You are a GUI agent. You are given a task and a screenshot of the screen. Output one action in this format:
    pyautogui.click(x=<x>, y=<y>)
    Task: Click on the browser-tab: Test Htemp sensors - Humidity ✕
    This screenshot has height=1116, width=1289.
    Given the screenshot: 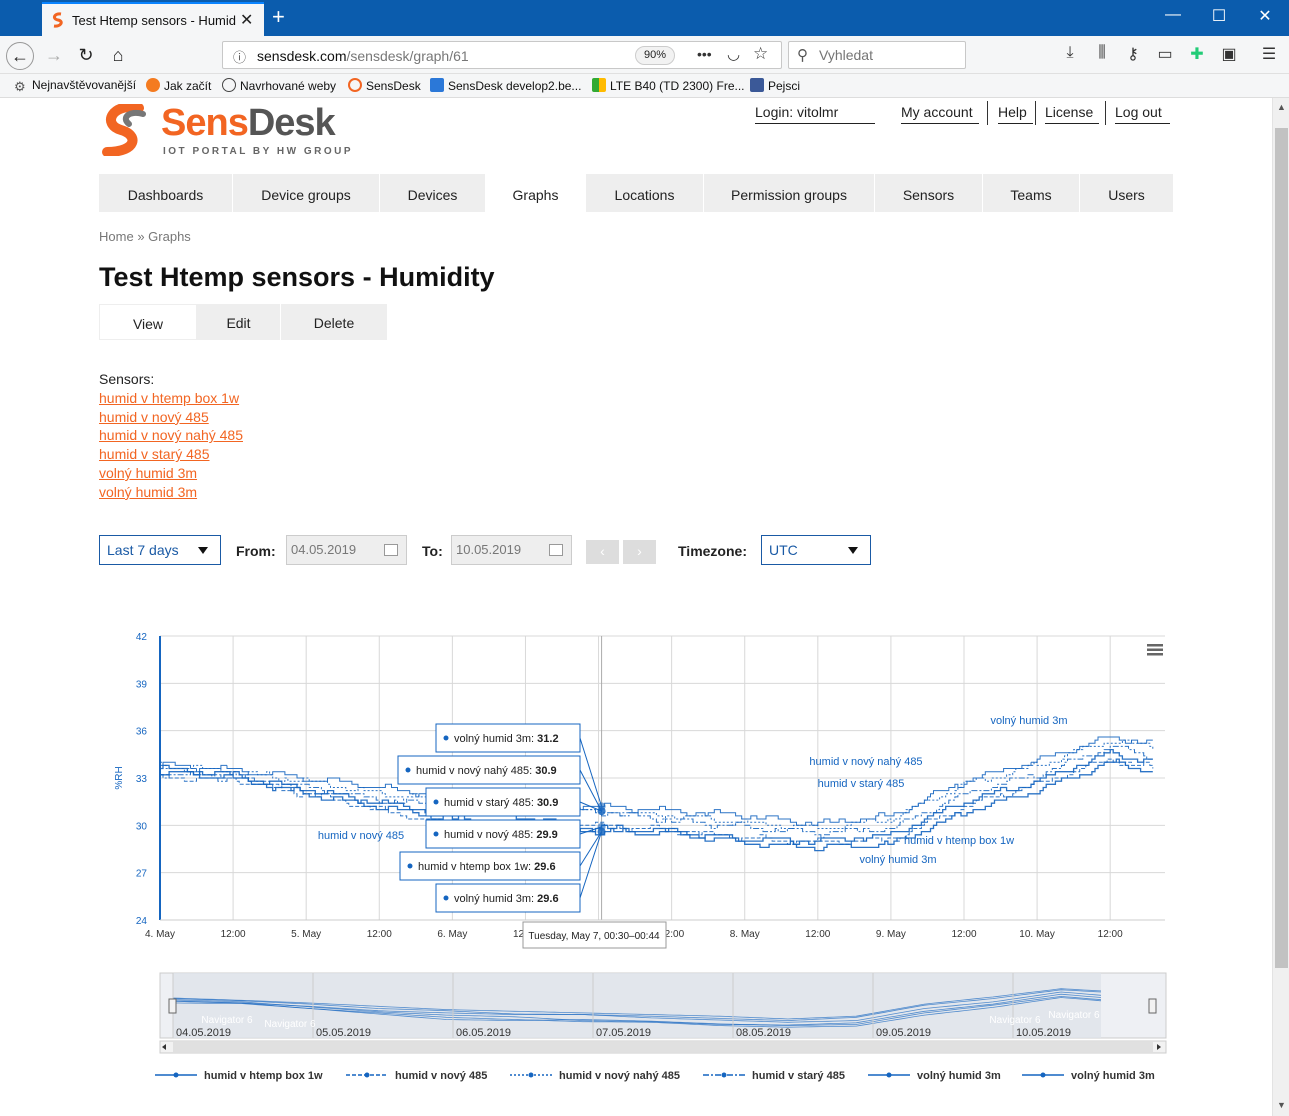 What is the action you would take?
    pyautogui.click(x=153, y=19)
    